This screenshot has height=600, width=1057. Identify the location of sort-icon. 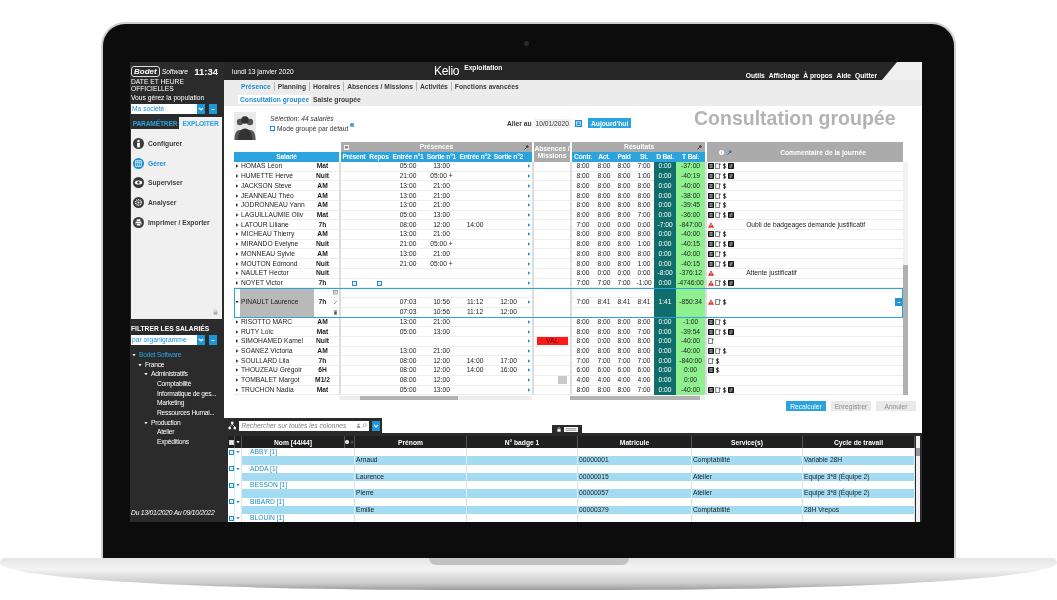
(352, 442).